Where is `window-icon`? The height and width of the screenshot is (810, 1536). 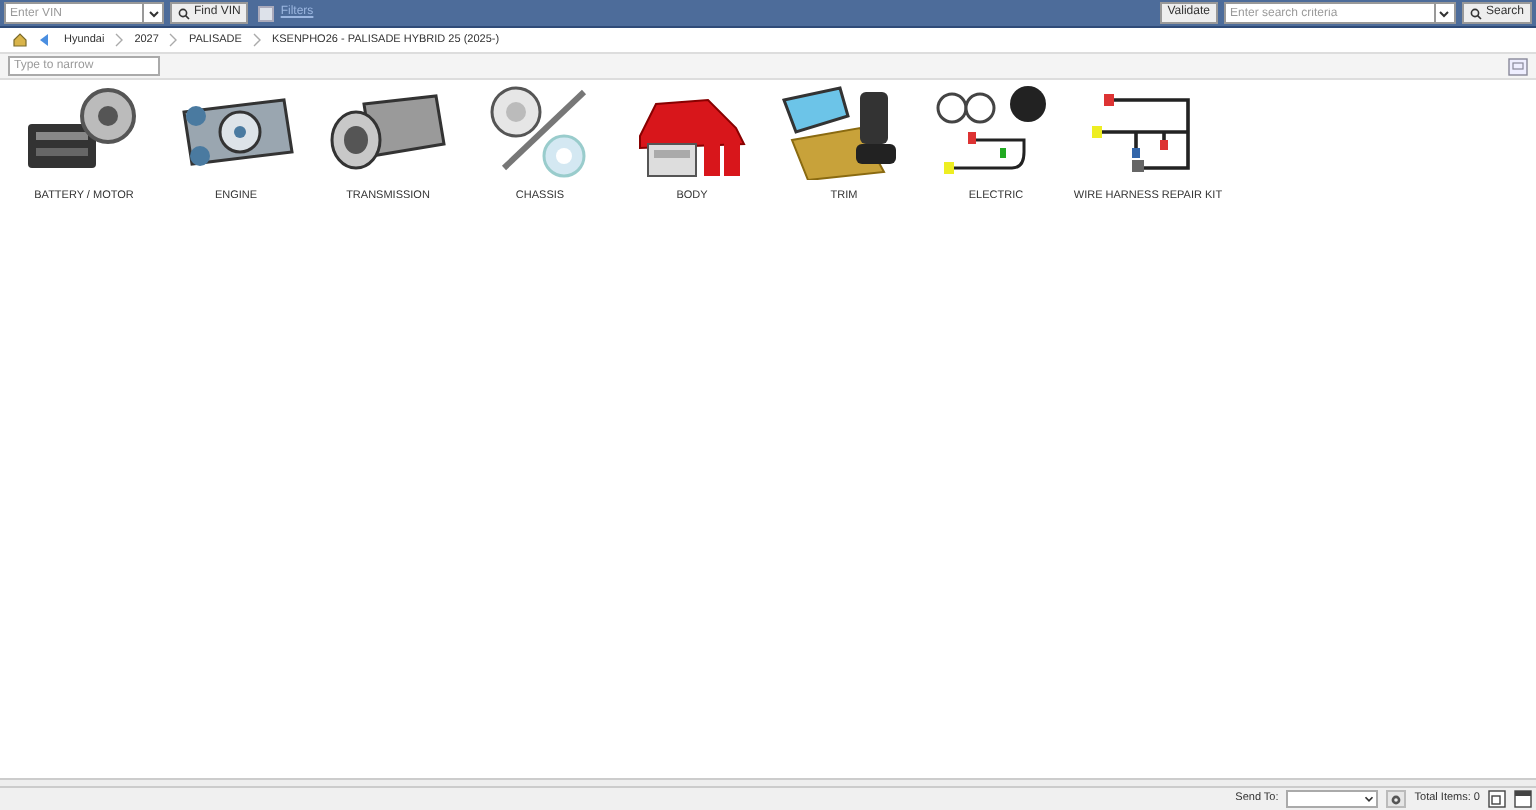 window-icon is located at coordinates (1523, 799).